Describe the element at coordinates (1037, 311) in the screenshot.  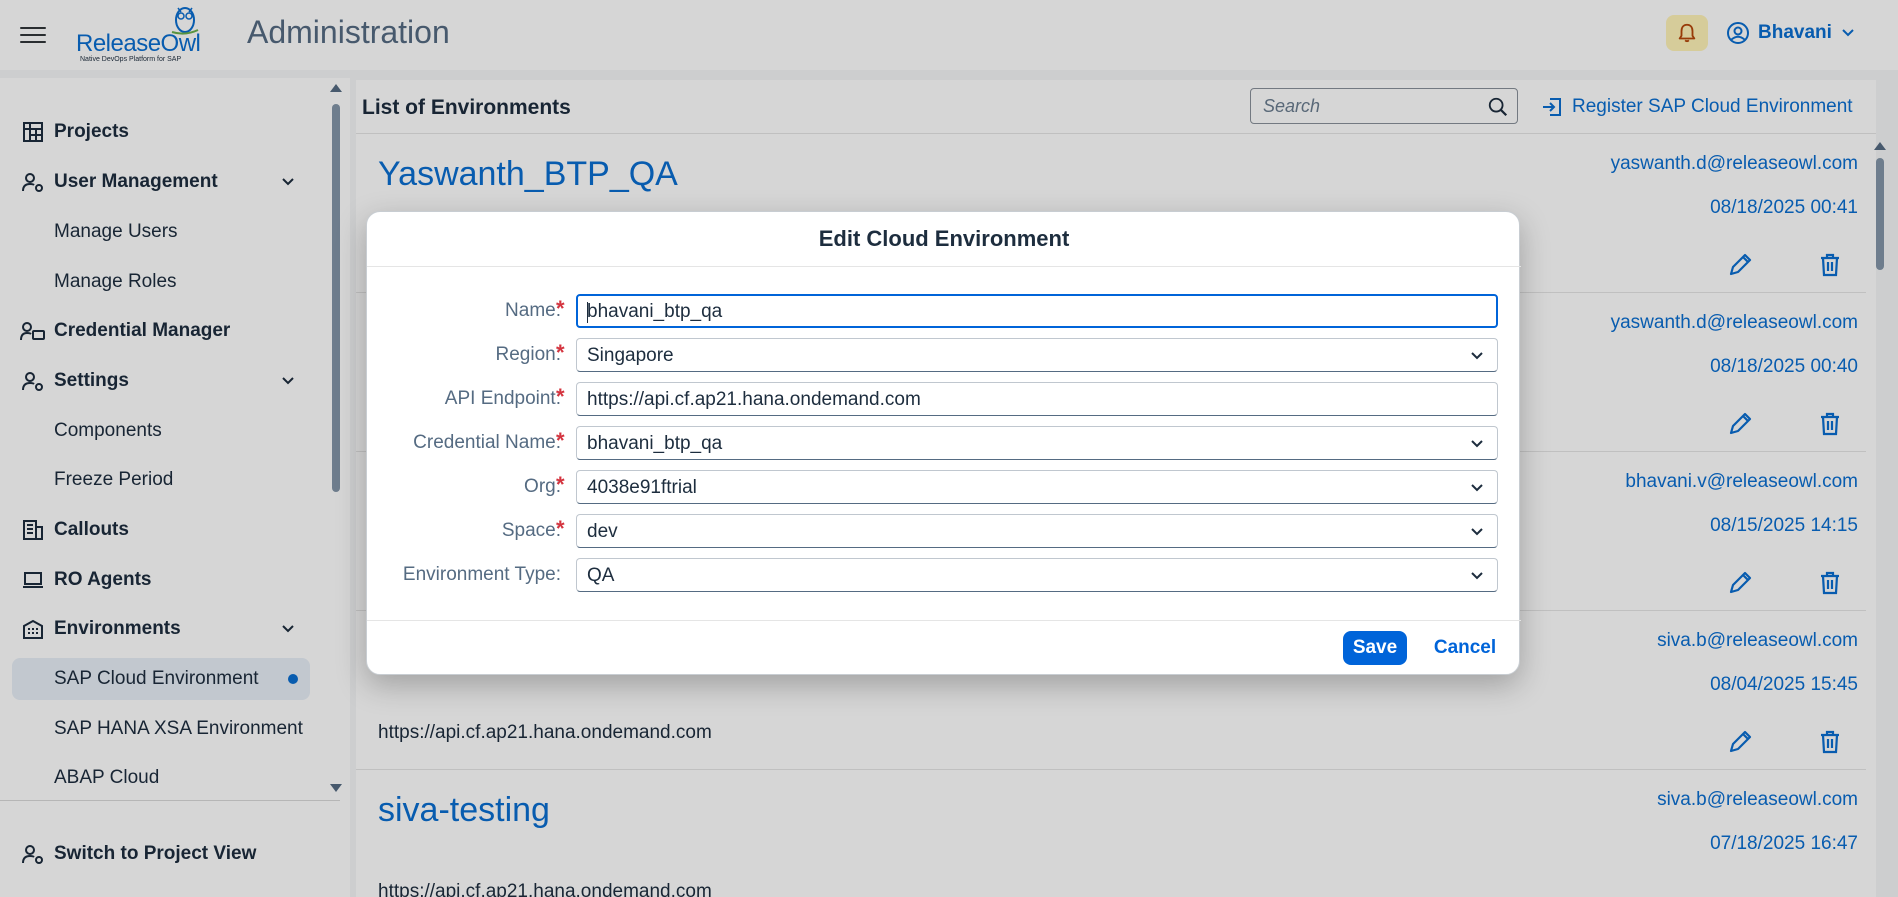
I see `name-input: bhavani_btp_qa` at that location.